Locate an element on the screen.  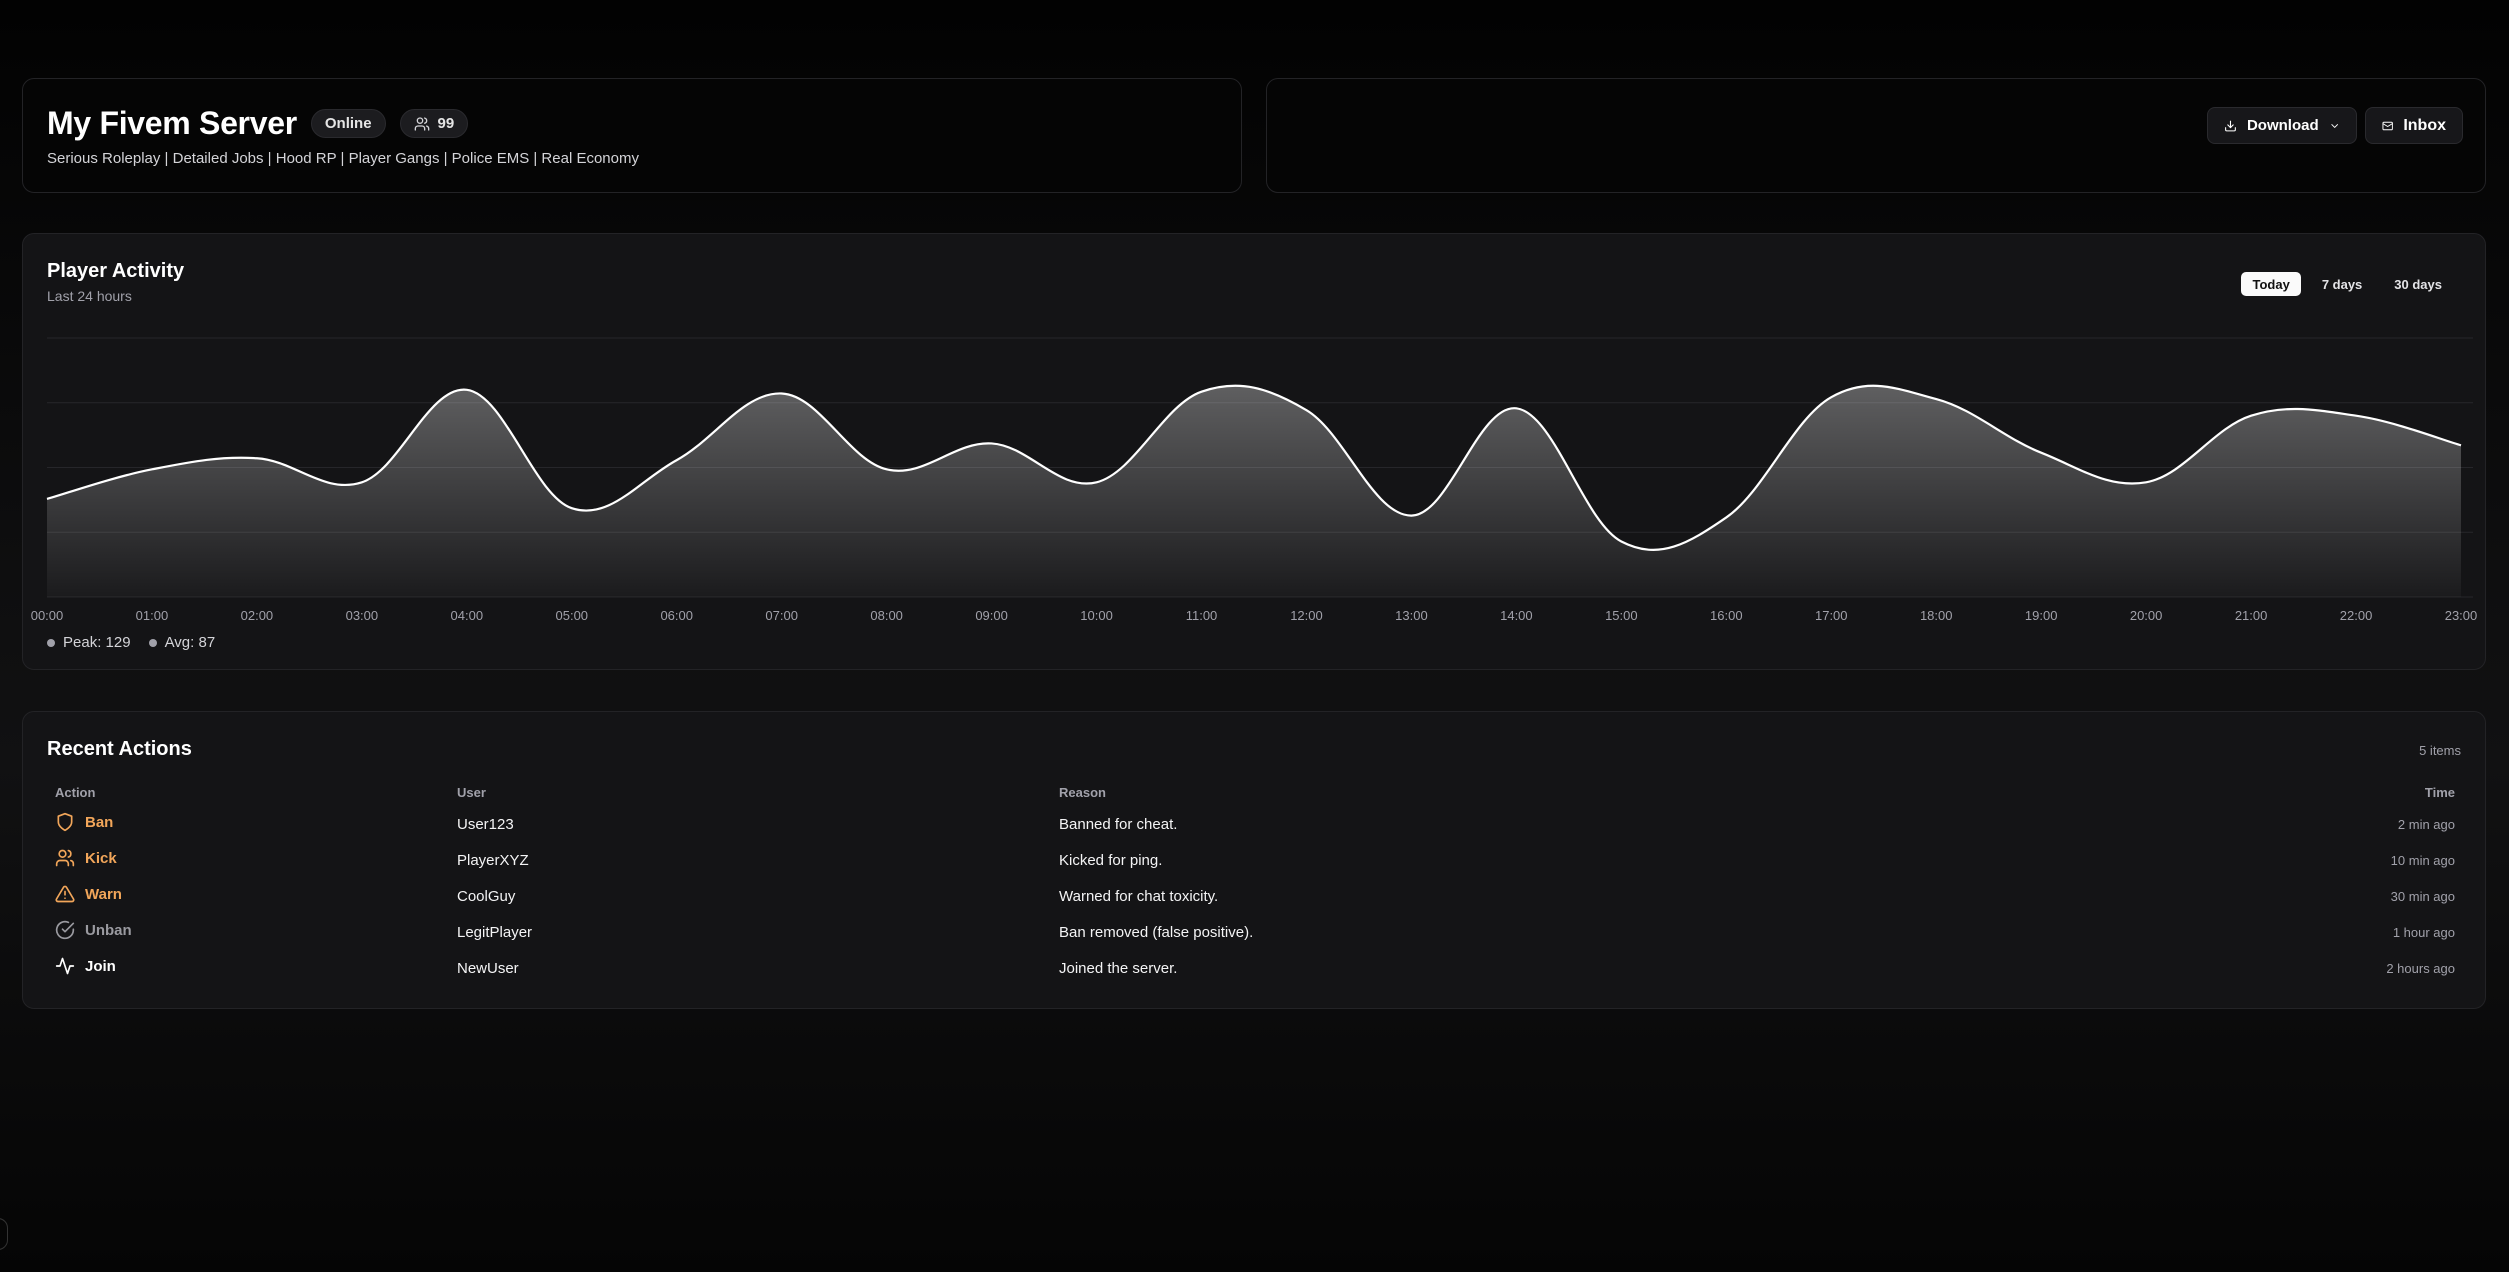
reason-cell: Warned for chat toxicity. is located at coordinates (1139, 896).